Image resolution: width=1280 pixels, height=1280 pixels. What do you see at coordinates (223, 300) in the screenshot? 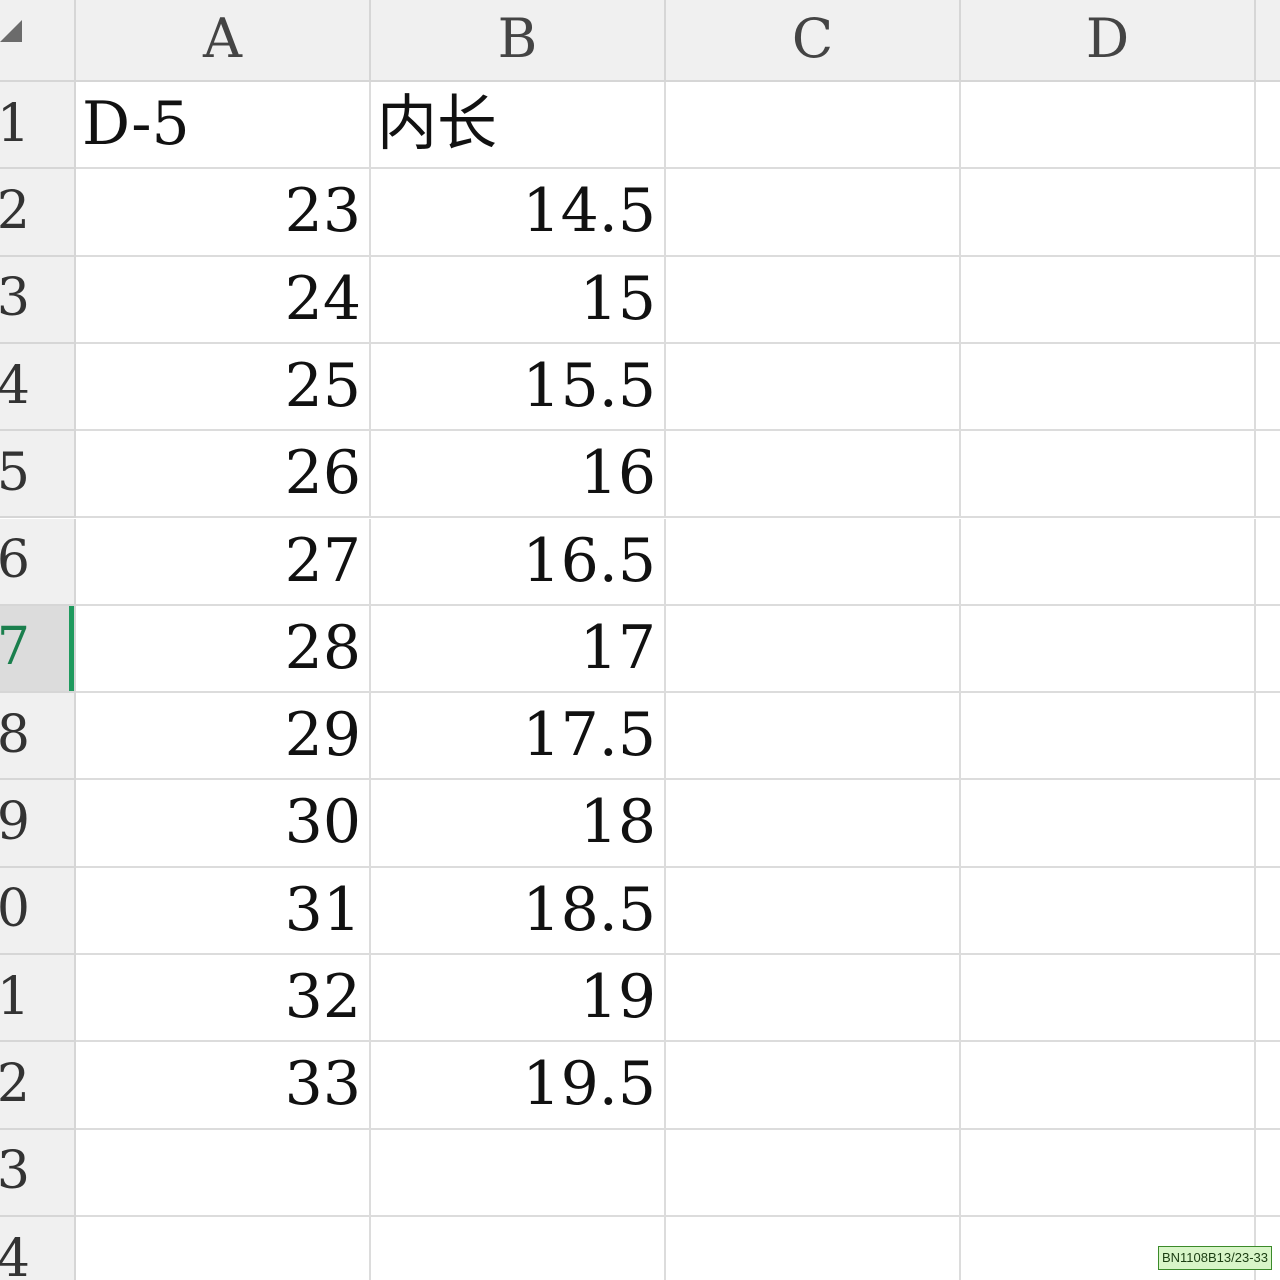
I see `cell-a3: 24` at bounding box center [223, 300].